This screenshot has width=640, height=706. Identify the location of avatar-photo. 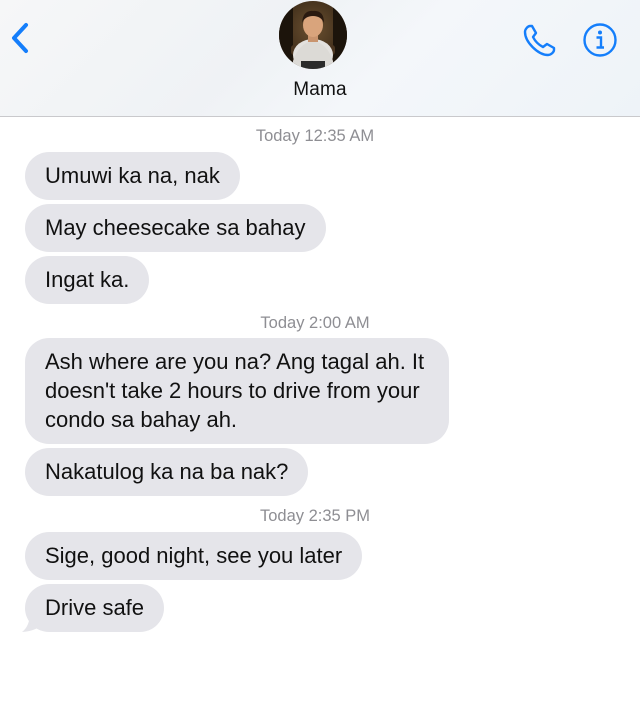
(313, 35).